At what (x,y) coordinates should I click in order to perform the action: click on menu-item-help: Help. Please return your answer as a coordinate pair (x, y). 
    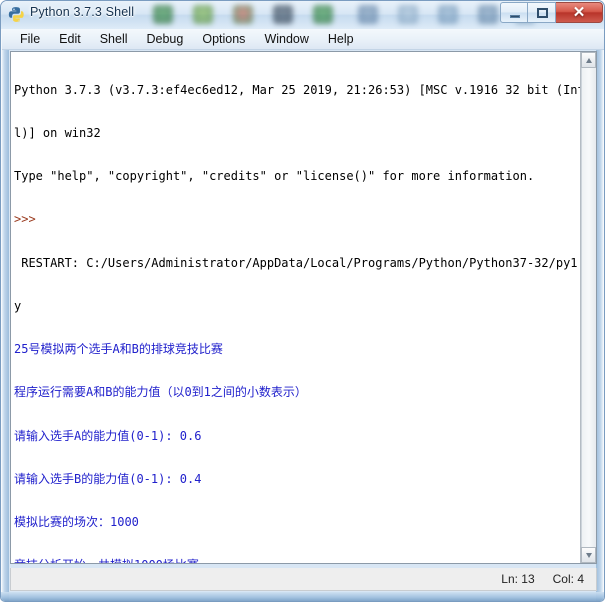
    Looking at the image, I should click on (341, 39).